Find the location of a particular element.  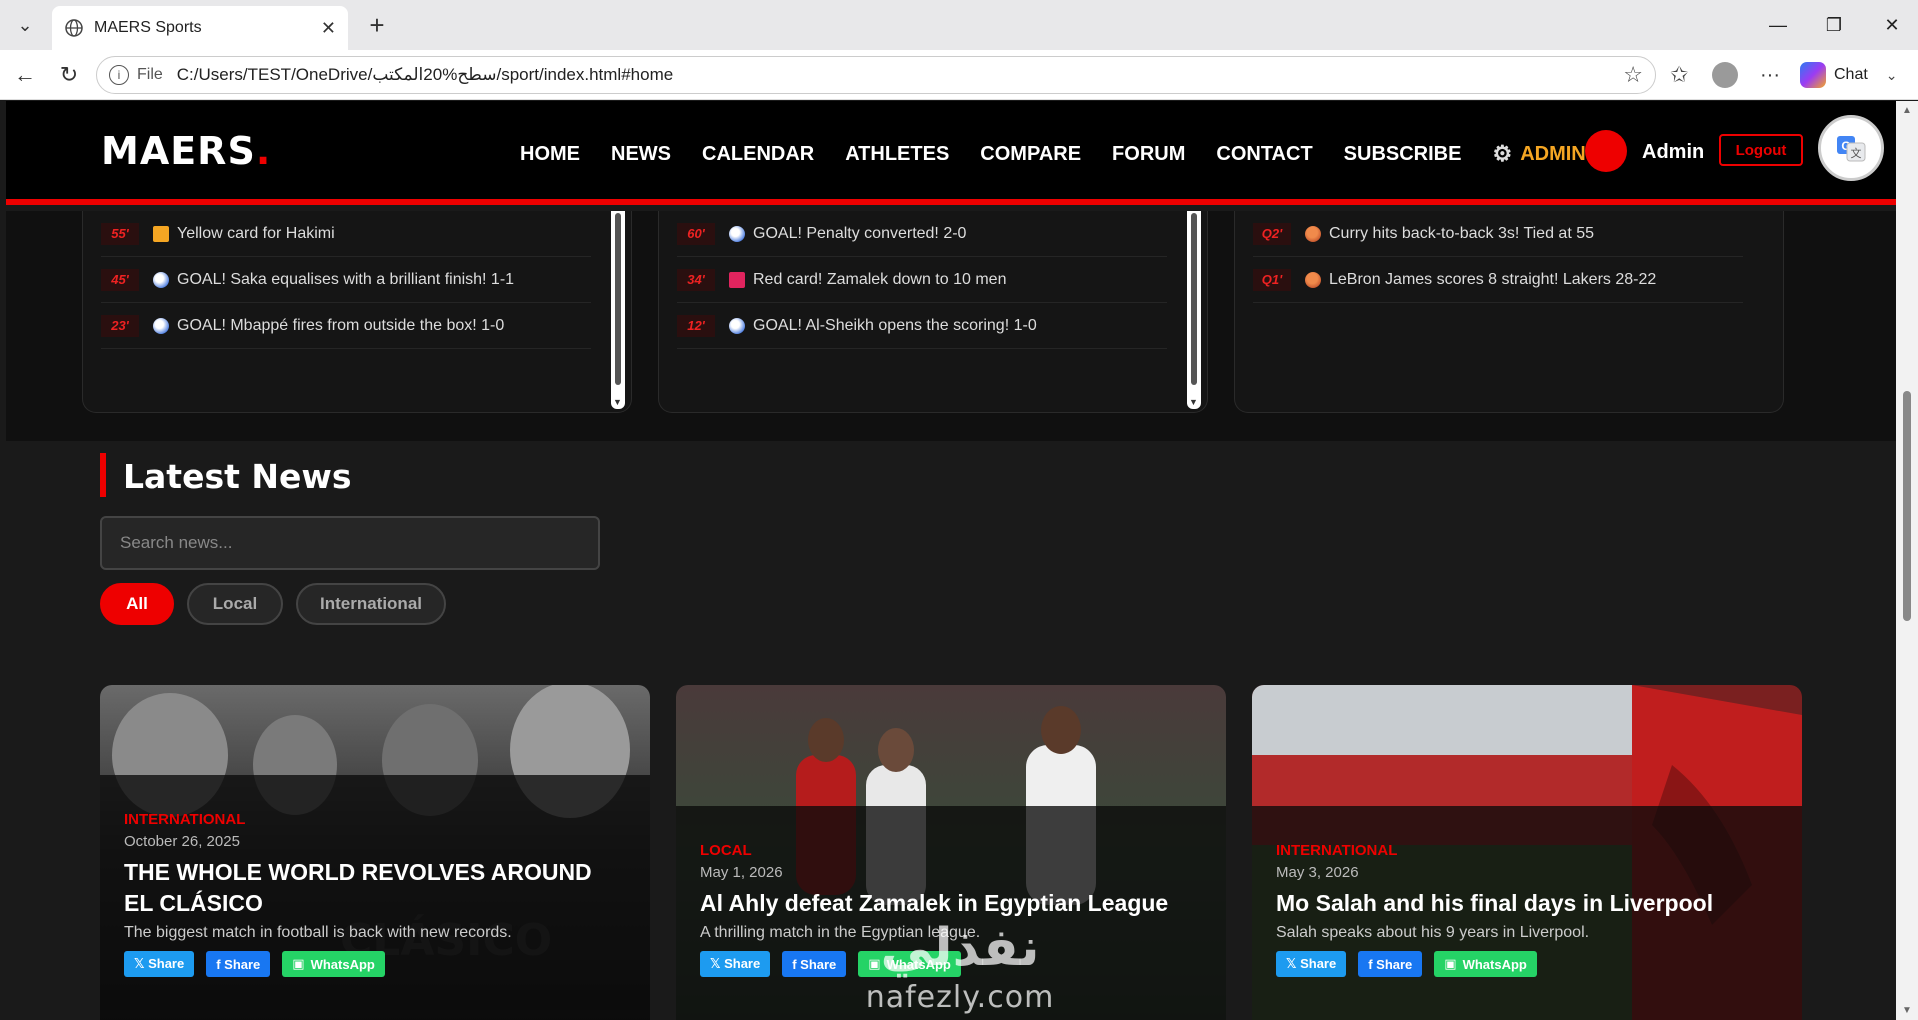

event-minute: 12' is located at coordinates (696, 325).